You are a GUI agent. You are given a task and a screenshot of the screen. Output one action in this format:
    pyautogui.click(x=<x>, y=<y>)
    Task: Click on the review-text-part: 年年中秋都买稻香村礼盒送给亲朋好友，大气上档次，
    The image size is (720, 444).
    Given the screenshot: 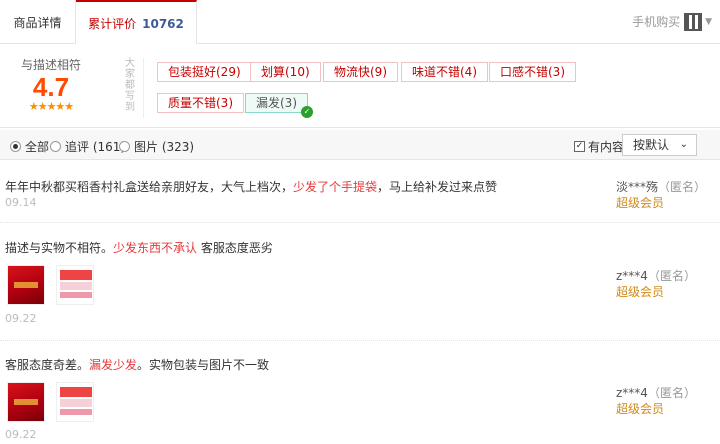 What is the action you would take?
    pyautogui.click(x=149, y=187)
    